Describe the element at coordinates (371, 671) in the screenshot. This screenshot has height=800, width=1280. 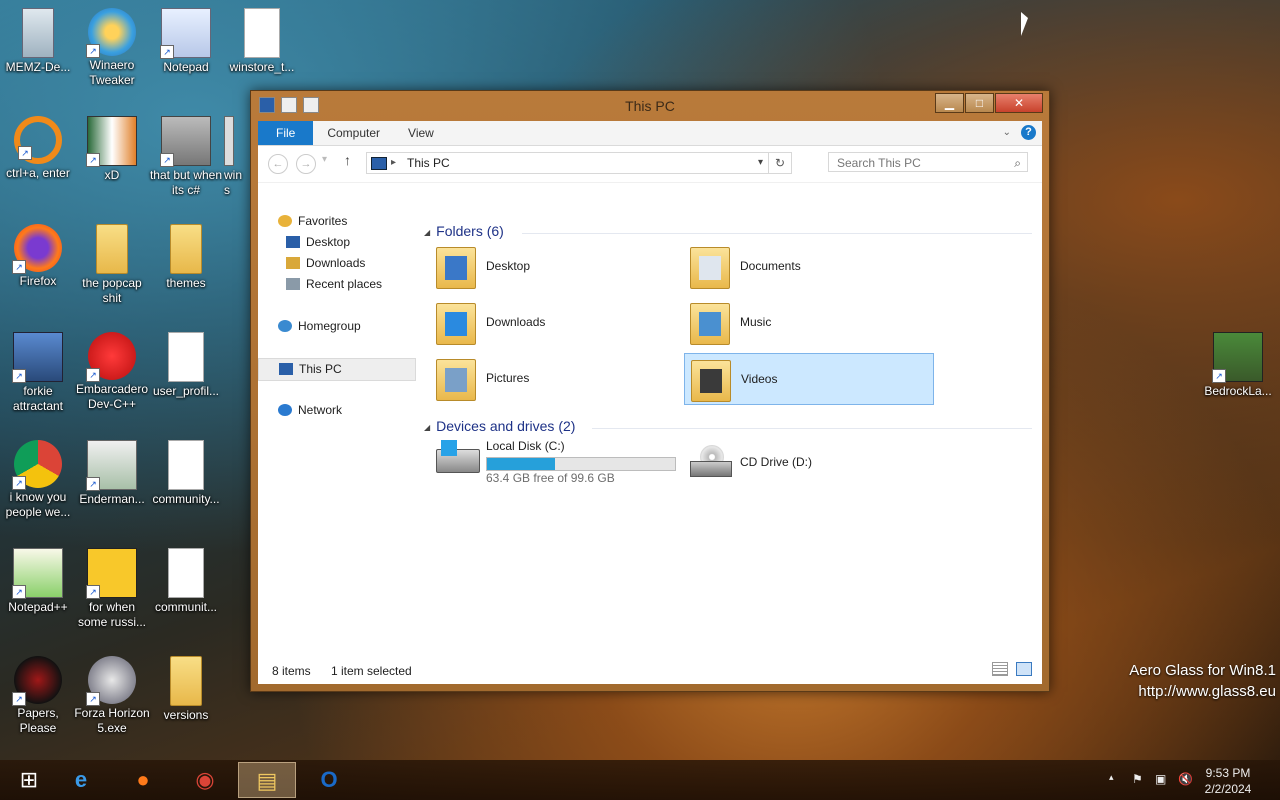
I see `selection-count: 1 item selected` at that location.